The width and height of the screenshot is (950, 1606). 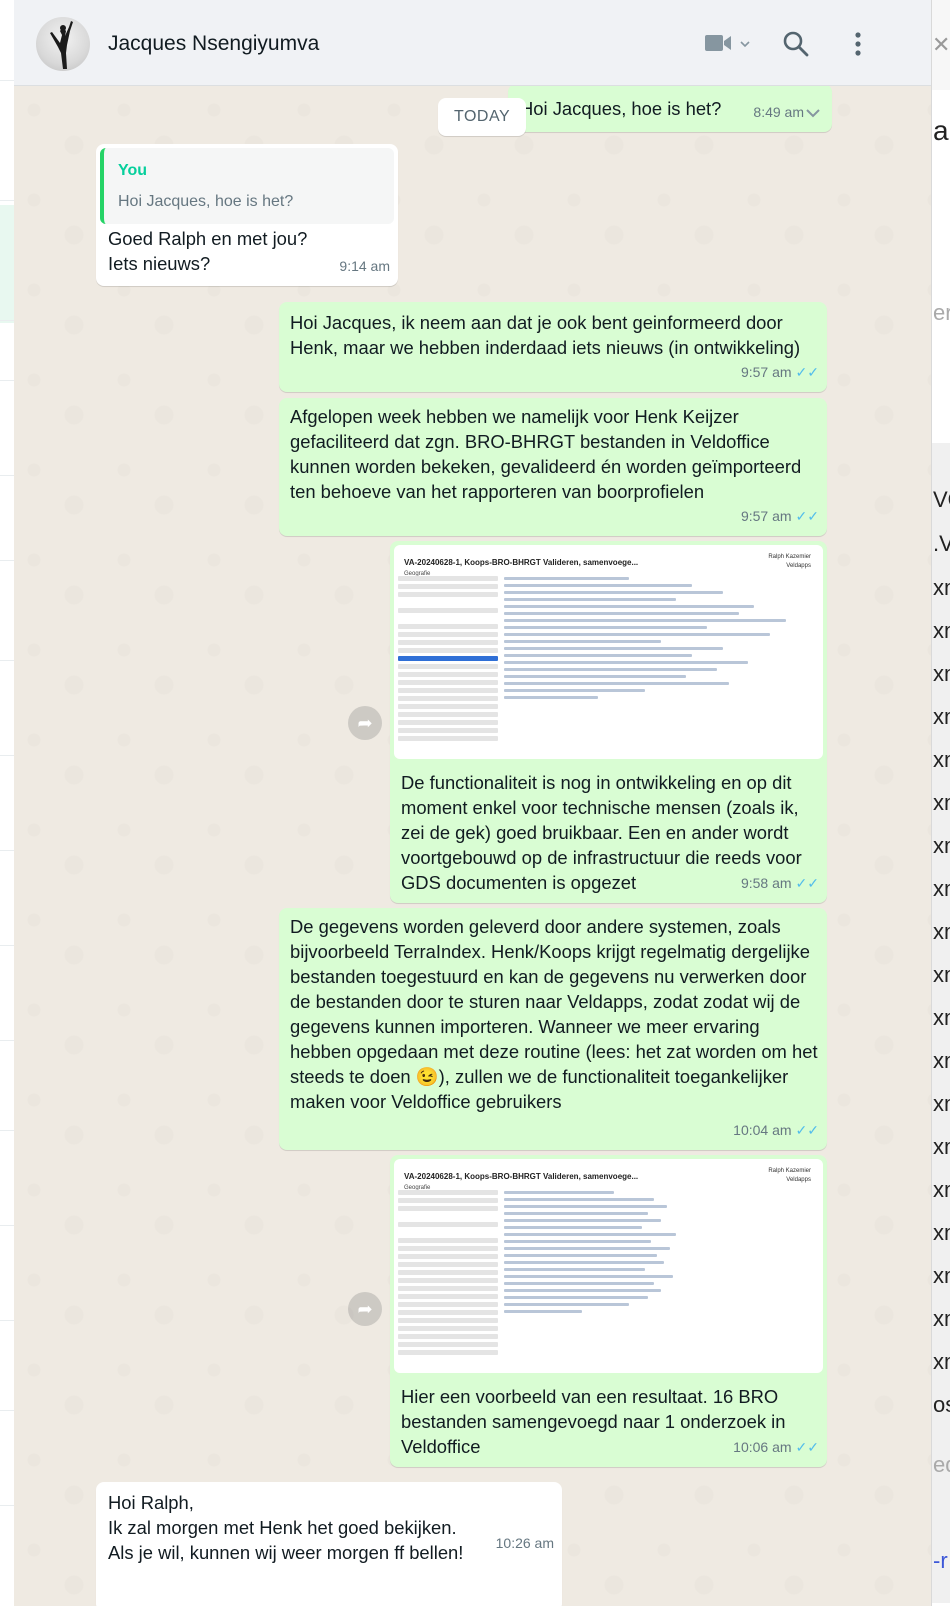 I want to click on message-time: 10:04 am ✓✓, so click(x=776, y=1130).